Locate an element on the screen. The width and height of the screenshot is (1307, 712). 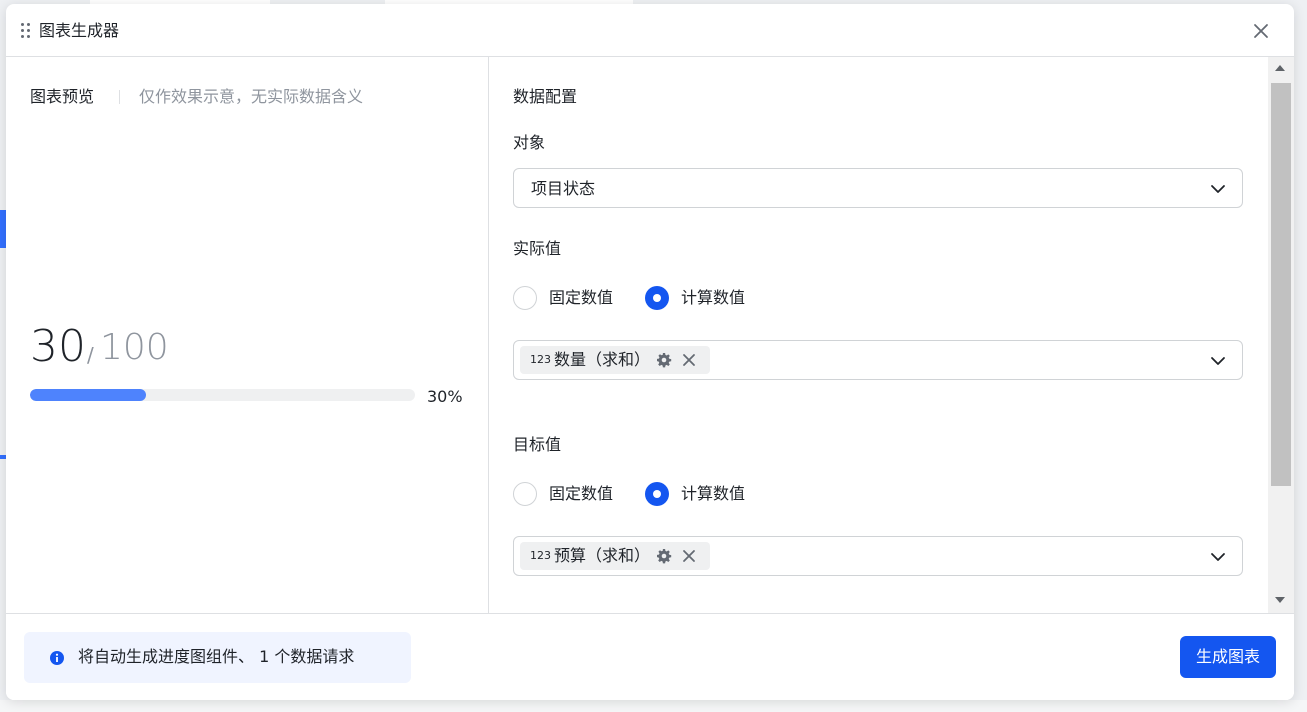
close-icon is located at coordinates (1261, 31).